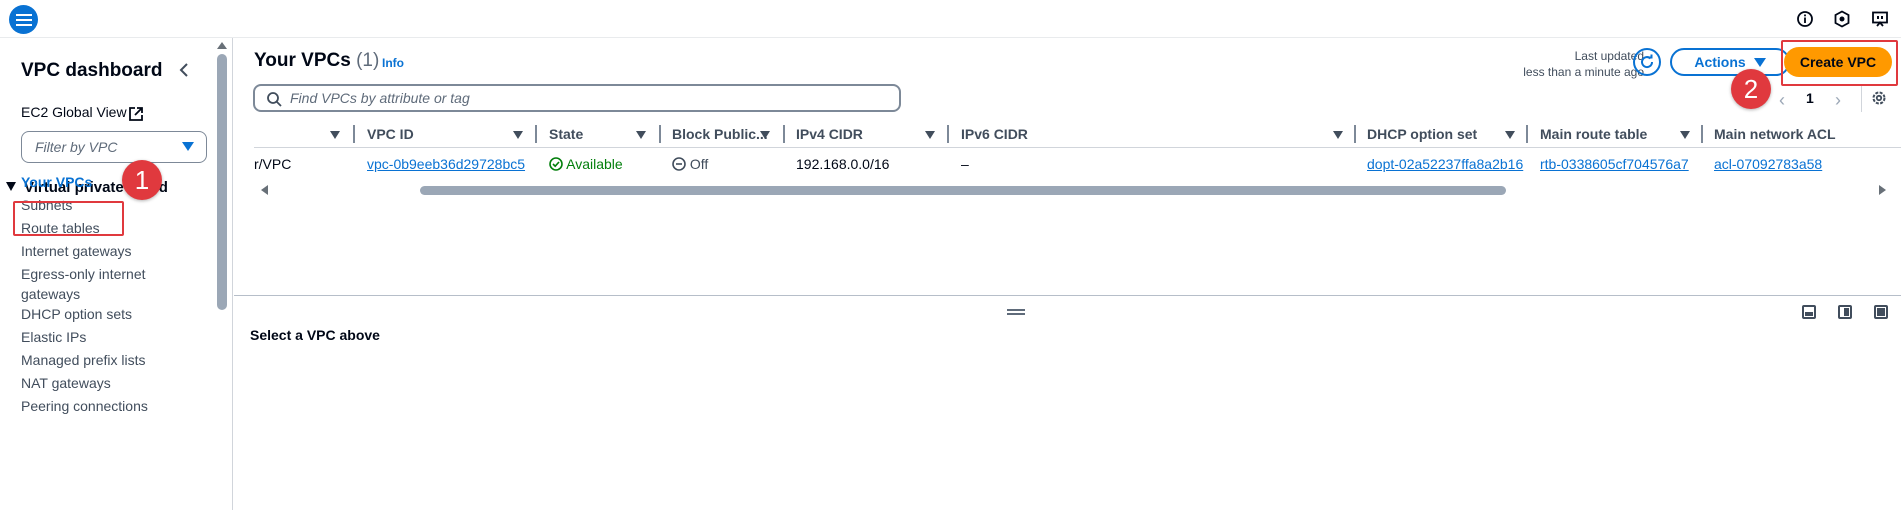 Image resolution: width=1901 pixels, height=510 pixels. What do you see at coordinates (566, 134) in the screenshot?
I see `column-header-state: State` at bounding box center [566, 134].